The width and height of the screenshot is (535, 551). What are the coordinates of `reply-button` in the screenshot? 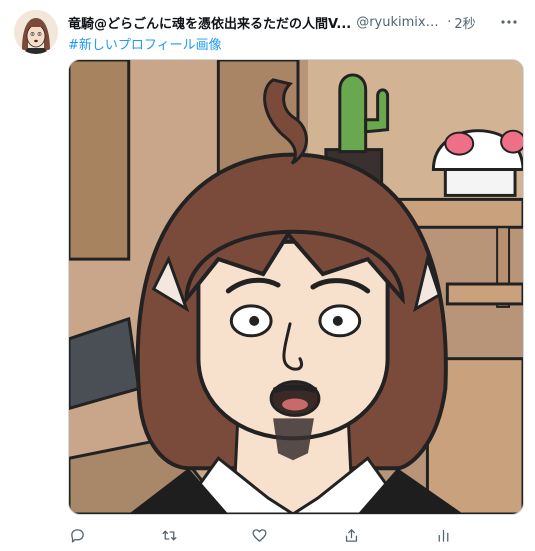 It's located at (77, 535).